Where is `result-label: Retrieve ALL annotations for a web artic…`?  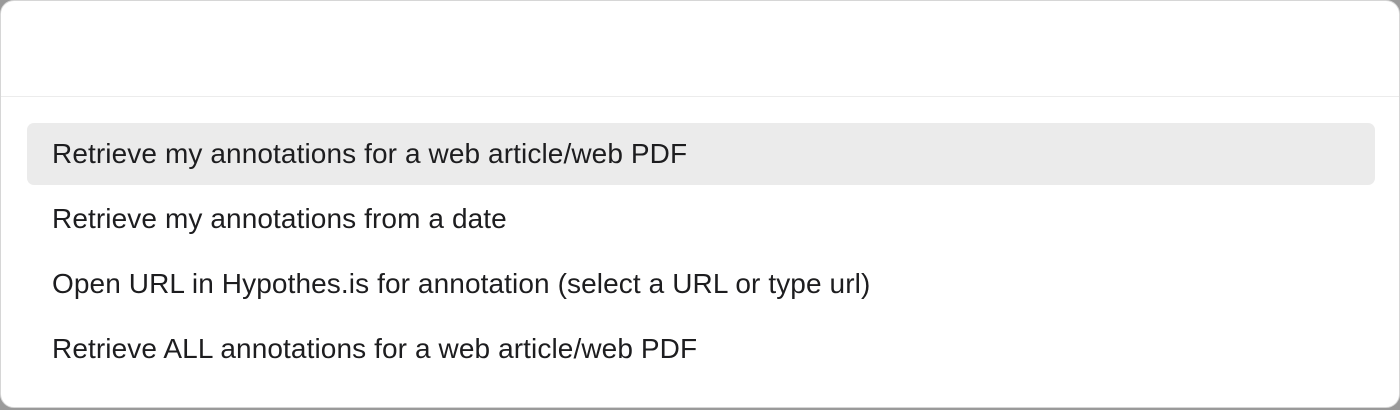 result-label: Retrieve ALL annotations for a web artic… is located at coordinates (375, 348).